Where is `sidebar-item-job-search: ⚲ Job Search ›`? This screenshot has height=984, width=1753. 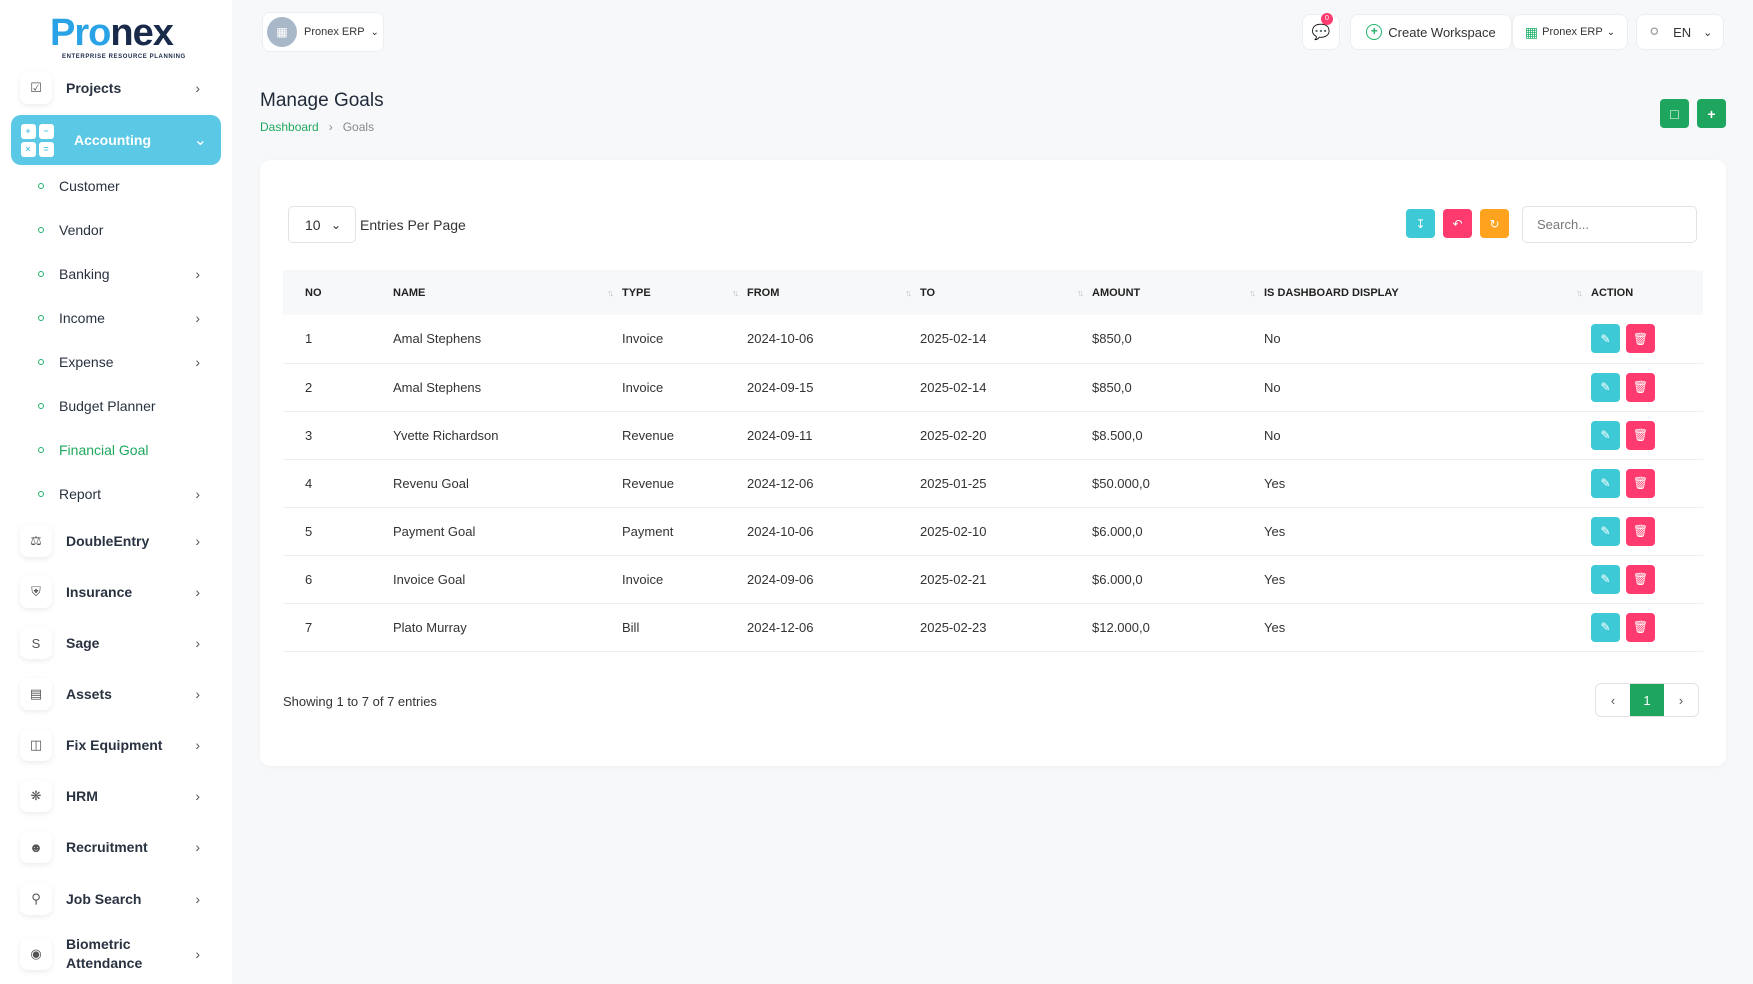
sidebar-item-job-search: ⚲ Job Search › is located at coordinates (116, 899).